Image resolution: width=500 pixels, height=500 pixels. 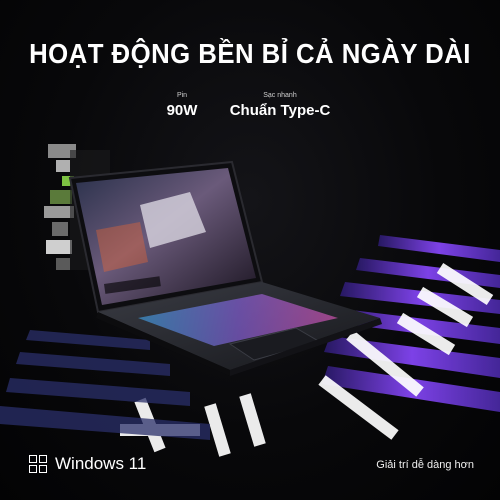 I want to click on os-name: Windows 11, so click(x=101, y=463).